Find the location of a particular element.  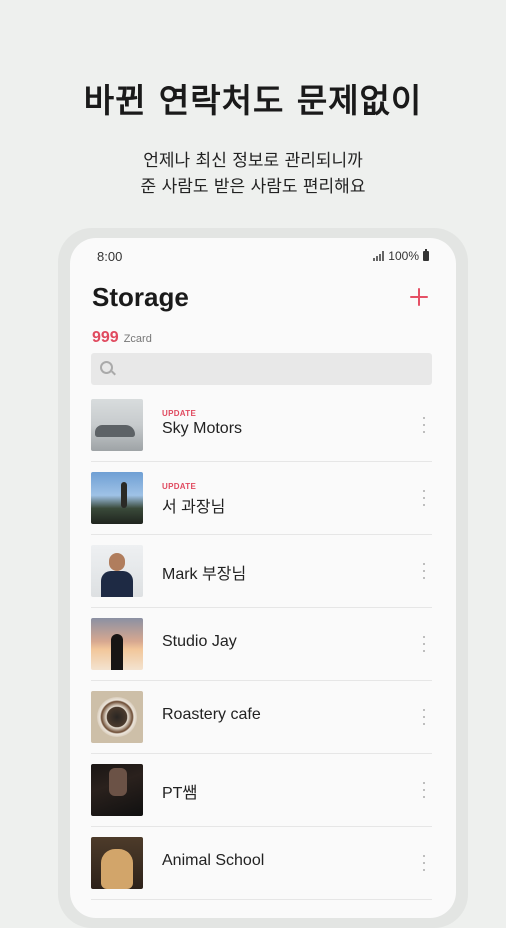

status-indicators: 100% is located at coordinates (401, 256).